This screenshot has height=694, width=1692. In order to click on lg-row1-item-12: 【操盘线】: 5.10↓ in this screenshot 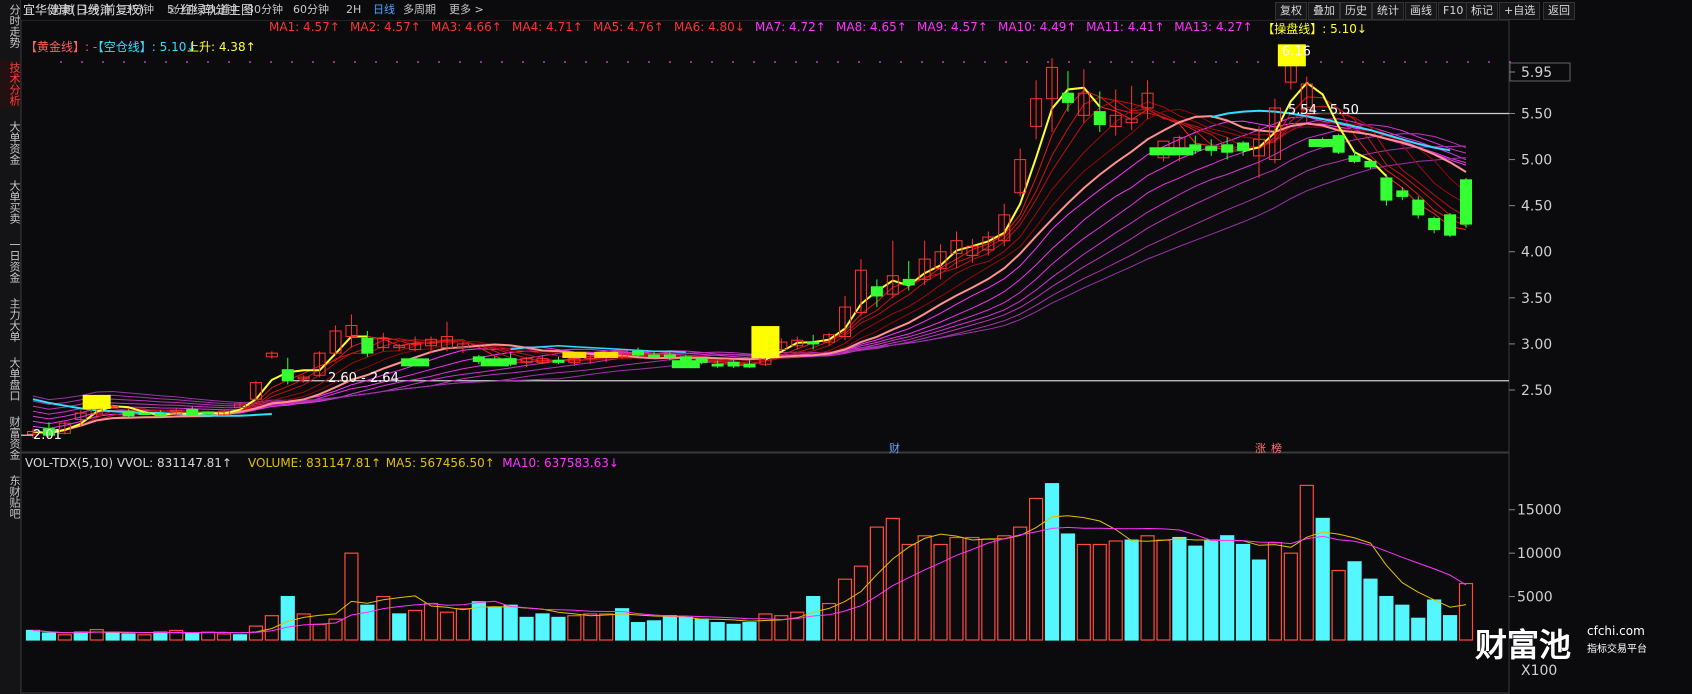, I will do `click(1314, 29)`.